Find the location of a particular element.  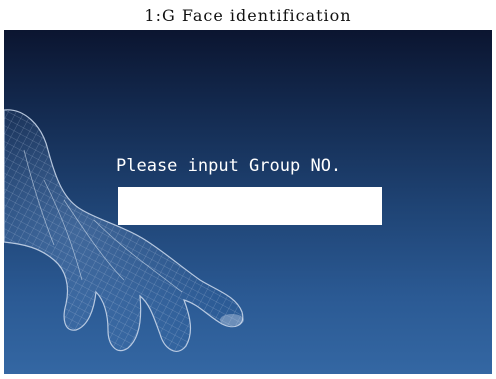

window-title: 1:G Face identification is located at coordinates (248, 15).